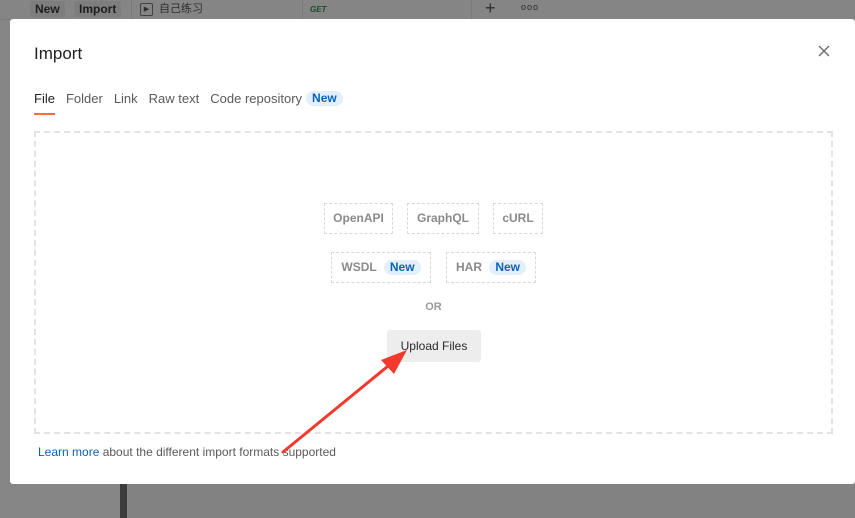 The width and height of the screenshot is (855, 518). What do you see at coordinates (468, 267) in the screenshot?
I see `format-har-label: HAR` at bounding box center [468, 267].